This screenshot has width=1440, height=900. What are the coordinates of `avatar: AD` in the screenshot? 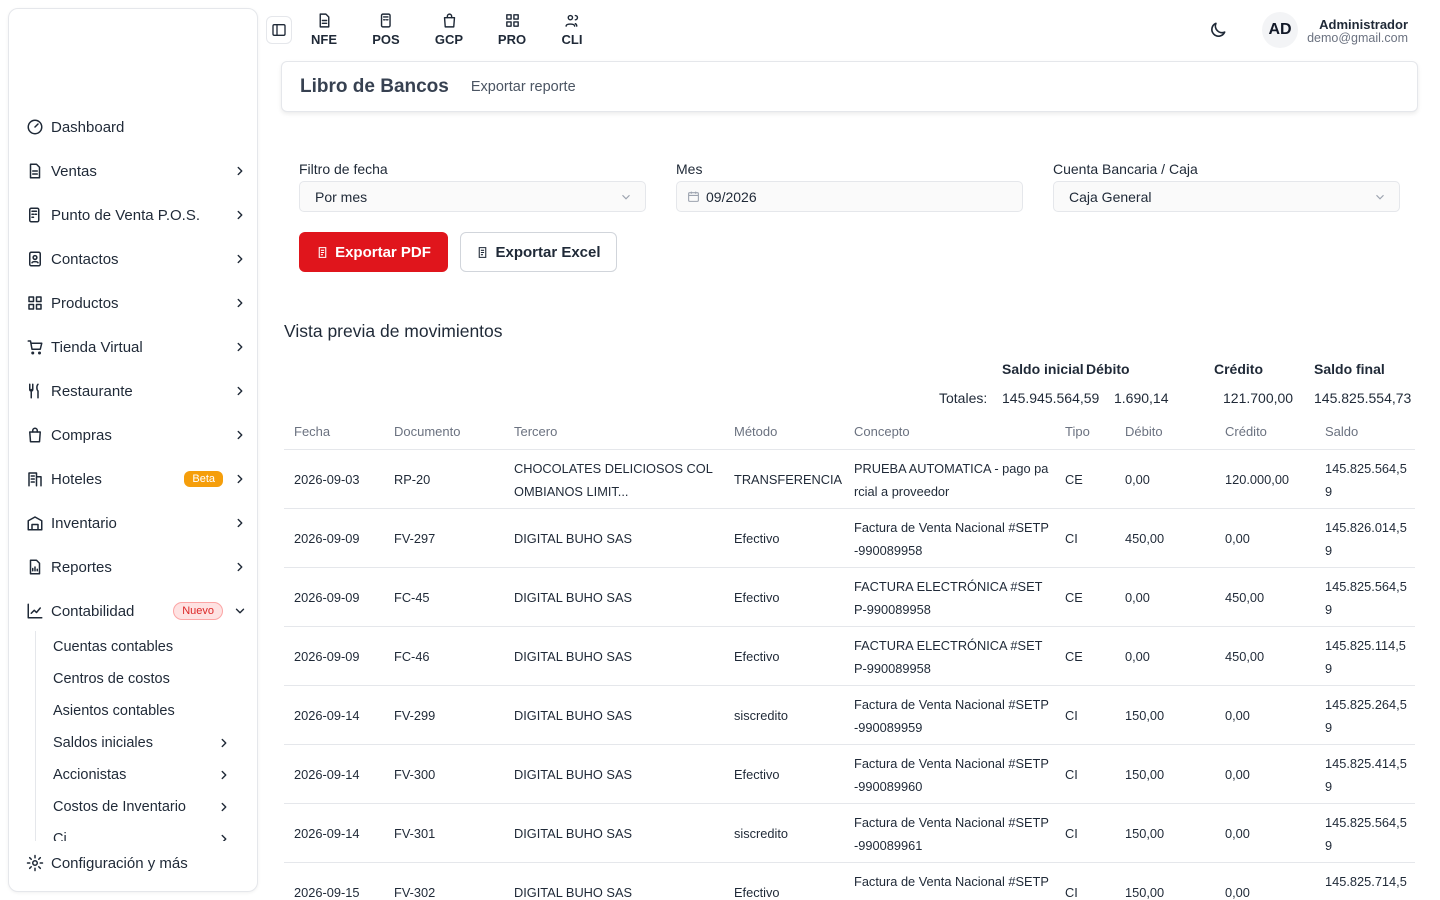 It's located at (1280, 30).